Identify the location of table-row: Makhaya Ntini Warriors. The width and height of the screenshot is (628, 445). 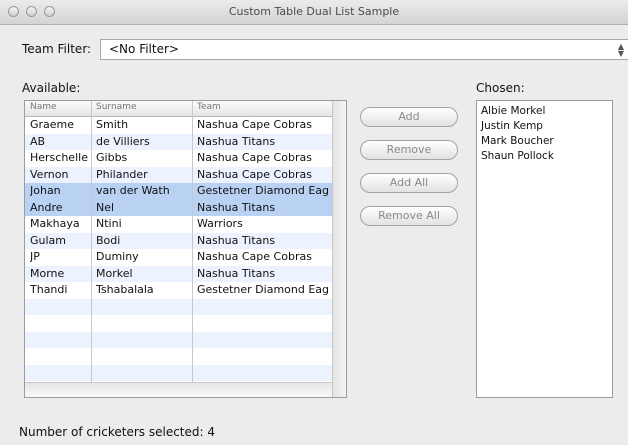
(178, 224).